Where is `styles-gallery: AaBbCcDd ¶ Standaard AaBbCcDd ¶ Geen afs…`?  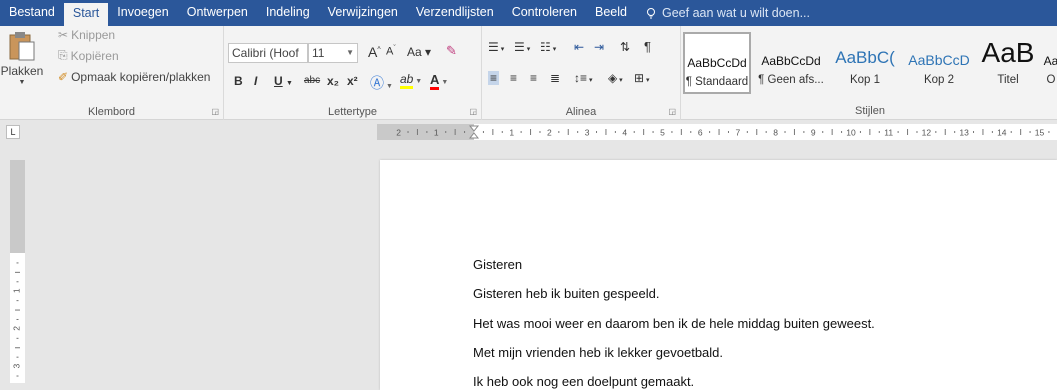 styles-gallery: AaBbCcDd ¶ Standaard AaBbCcDd ¶ Geen afs… is located at coordinates (870, 62).